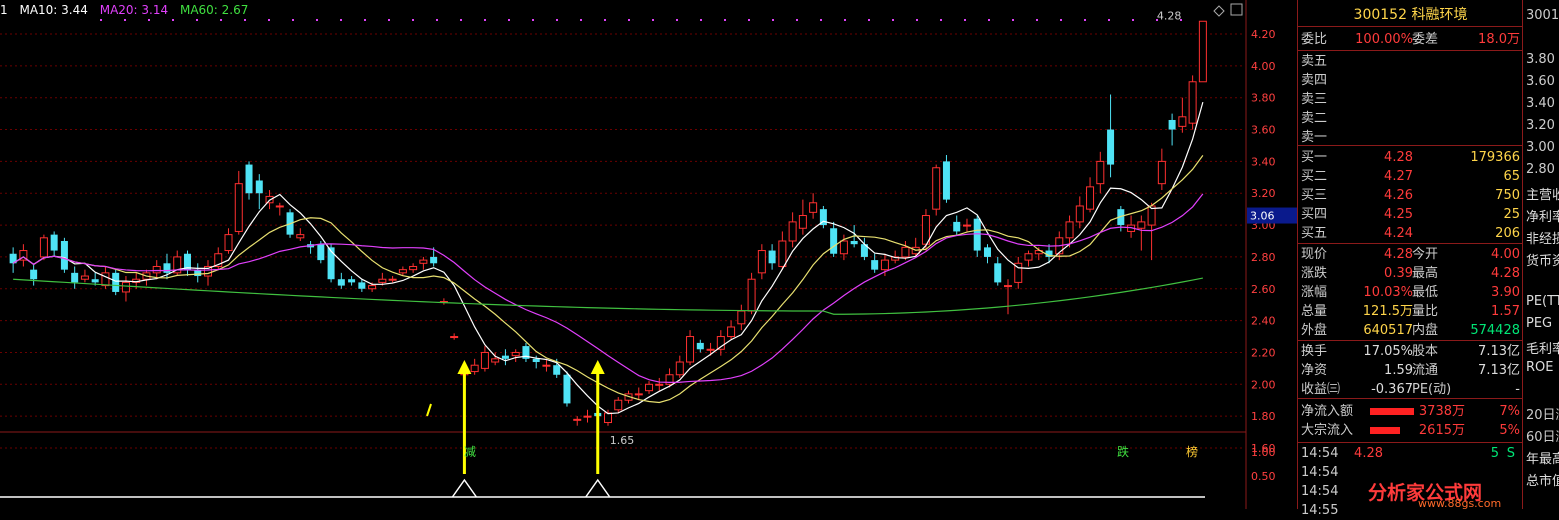 The height and width of the screenshot is (520, 1559). I want to click on bid-volume: 206, so click(1507, 233).